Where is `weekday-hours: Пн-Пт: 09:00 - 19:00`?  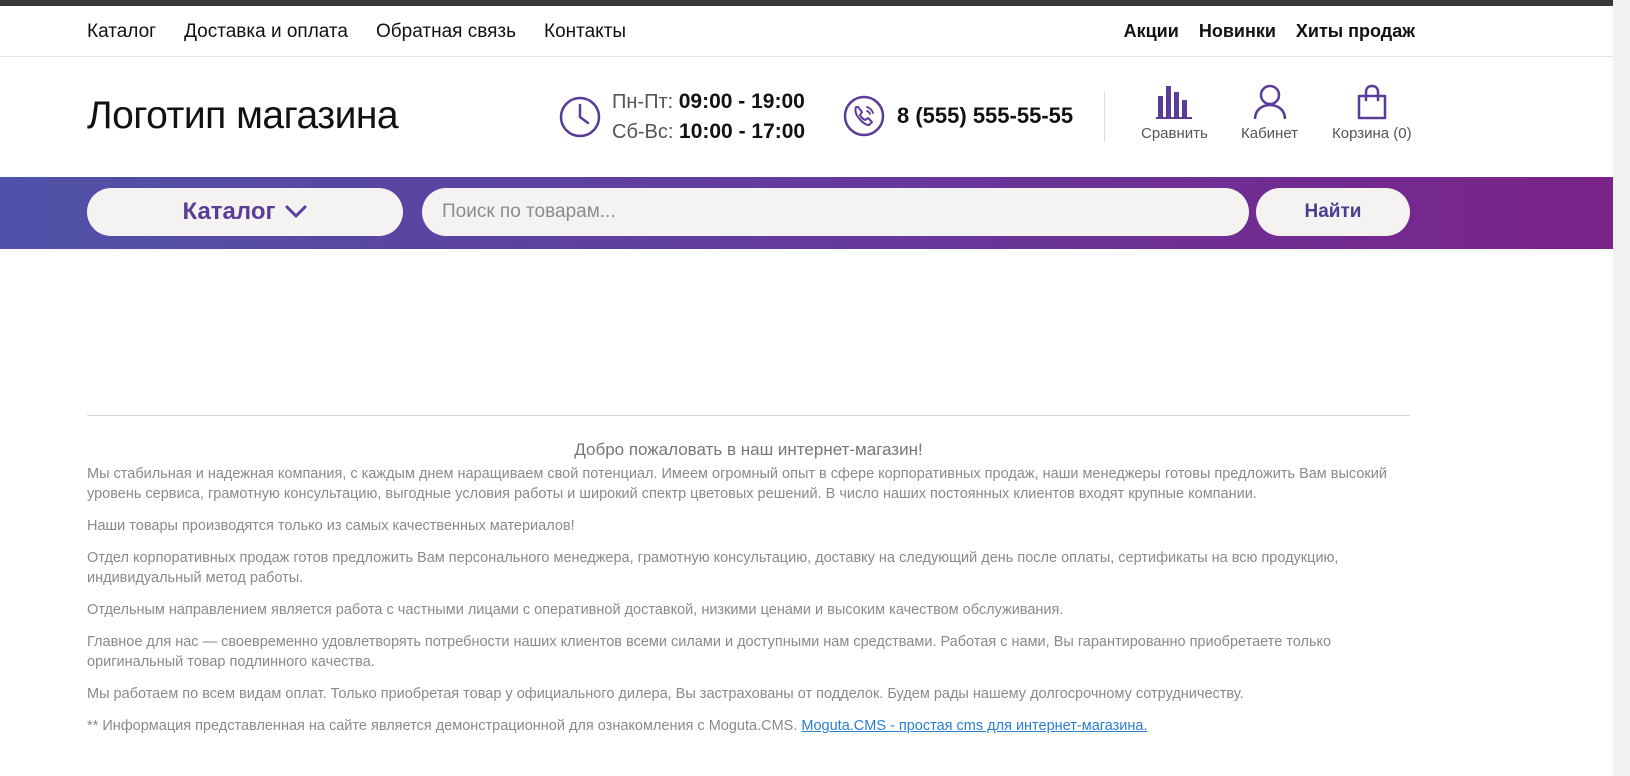 weekday-hours: Пн-Пт: 09:00 - 19:00 is located at coordinates (708, 102).